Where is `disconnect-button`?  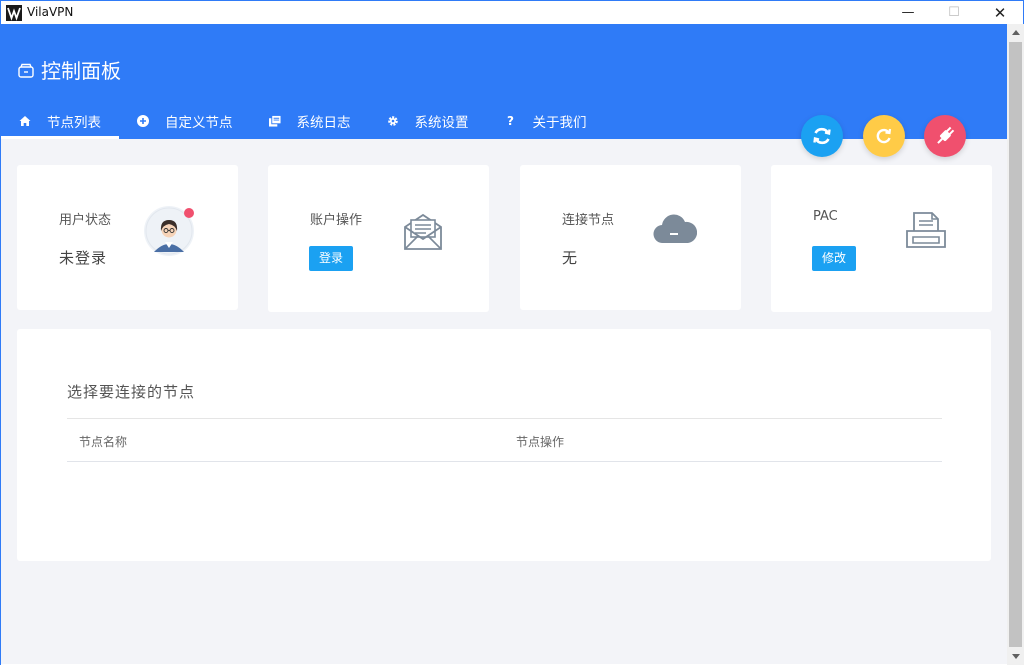
disconnect-button is located at coordinates (945, 136).